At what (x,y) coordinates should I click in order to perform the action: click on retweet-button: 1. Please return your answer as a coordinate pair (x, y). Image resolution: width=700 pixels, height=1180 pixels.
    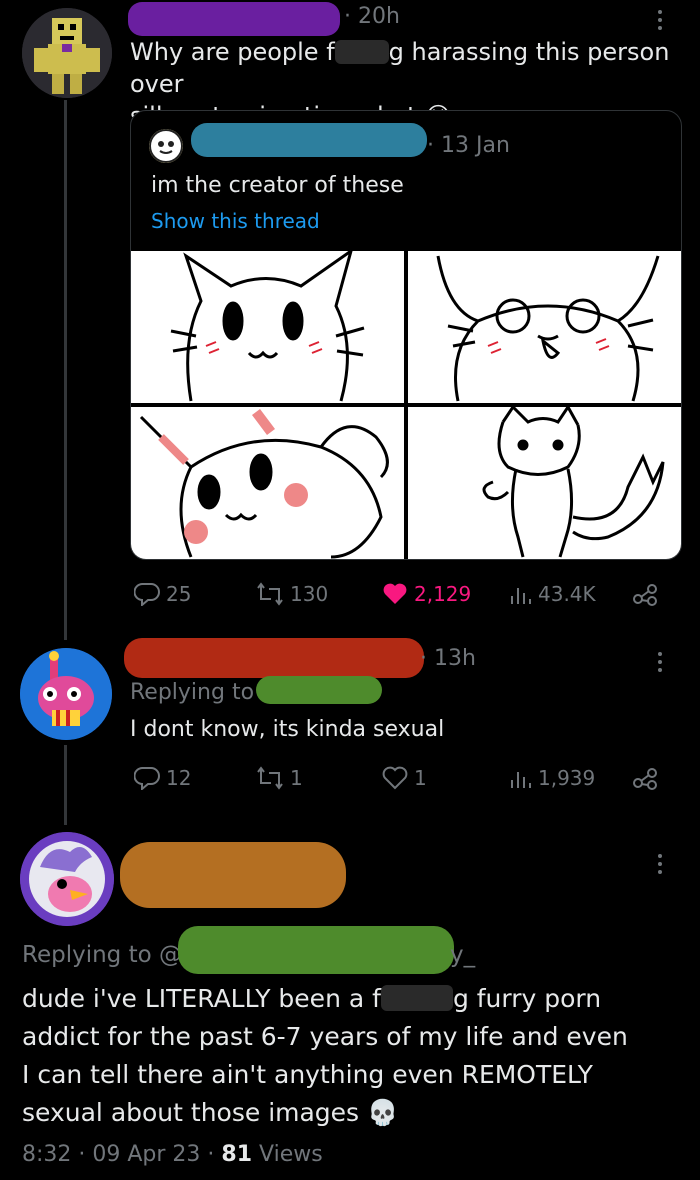
    Looking at the image, I should click on (279, 778).